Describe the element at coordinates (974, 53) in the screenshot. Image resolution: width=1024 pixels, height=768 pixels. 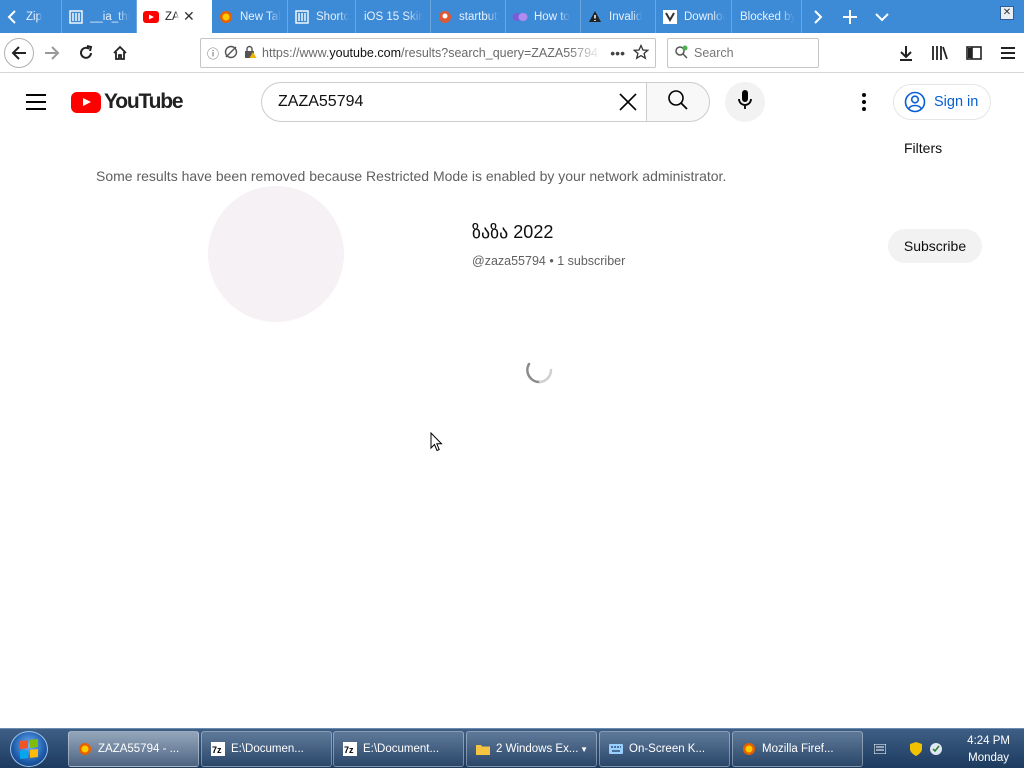
I see `sidebar-toggle-icon` at that location.